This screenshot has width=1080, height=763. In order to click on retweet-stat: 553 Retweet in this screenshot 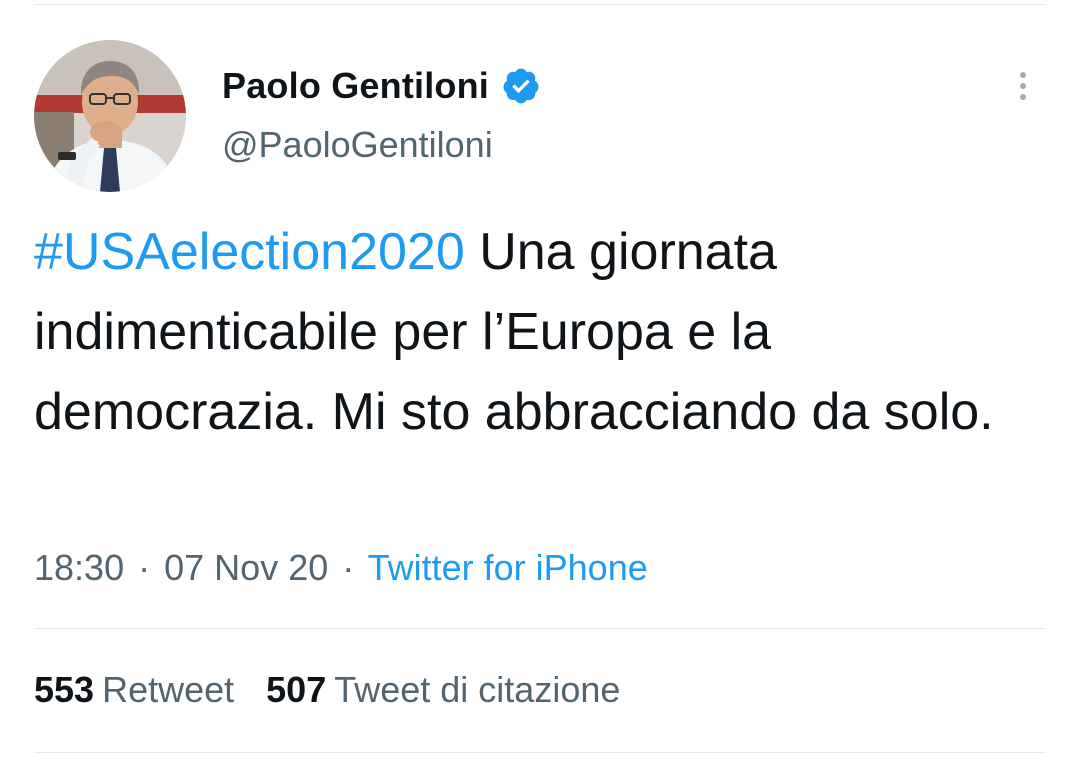, I will do `click(134, 690)`.